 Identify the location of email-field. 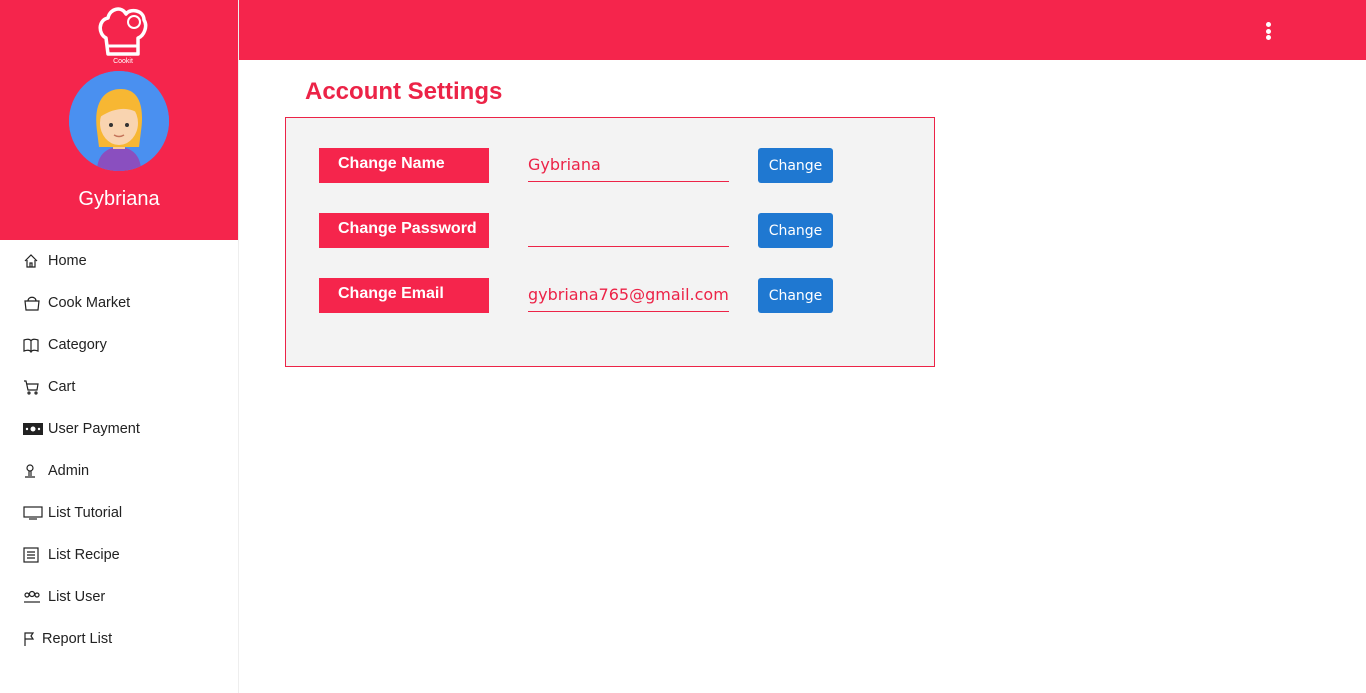
(628, 295).